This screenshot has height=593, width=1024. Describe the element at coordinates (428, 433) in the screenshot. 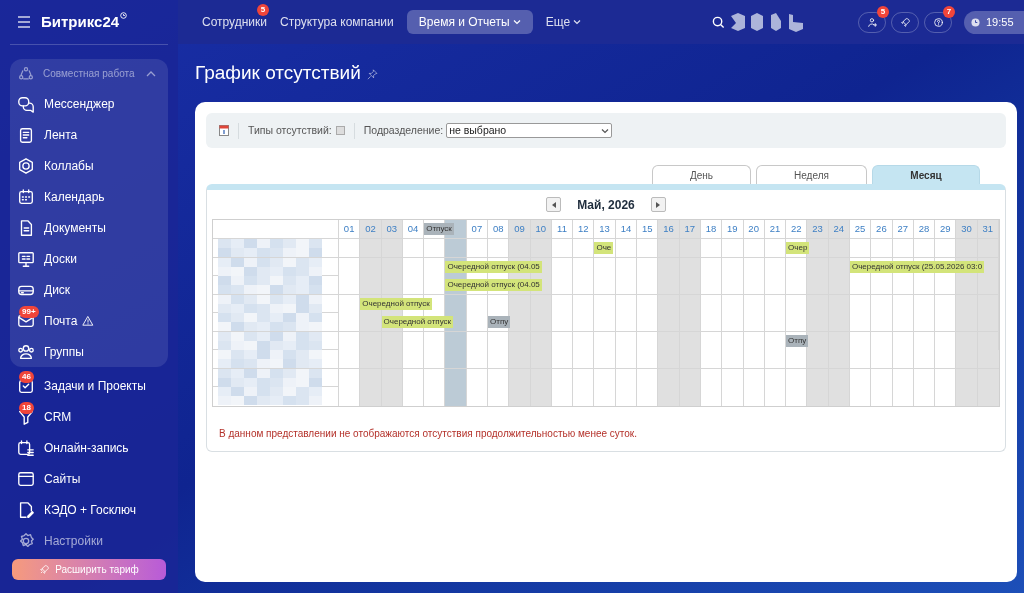

I see `info-note: В данном представлении не отображаются отсутствия продолжительностью менее суток.` at that location.